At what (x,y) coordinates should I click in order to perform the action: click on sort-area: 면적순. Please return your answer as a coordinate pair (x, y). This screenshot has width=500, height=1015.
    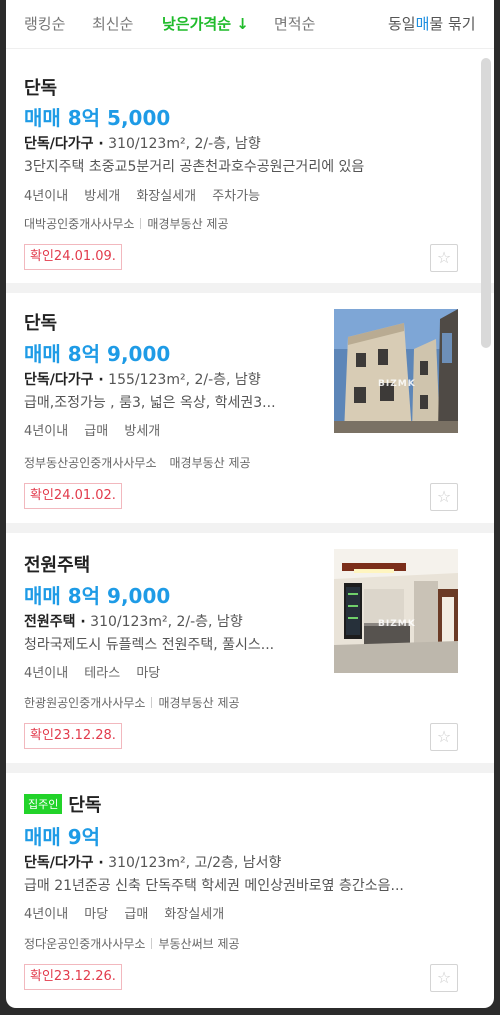
    Looking at the image, I should click on (294, 23).